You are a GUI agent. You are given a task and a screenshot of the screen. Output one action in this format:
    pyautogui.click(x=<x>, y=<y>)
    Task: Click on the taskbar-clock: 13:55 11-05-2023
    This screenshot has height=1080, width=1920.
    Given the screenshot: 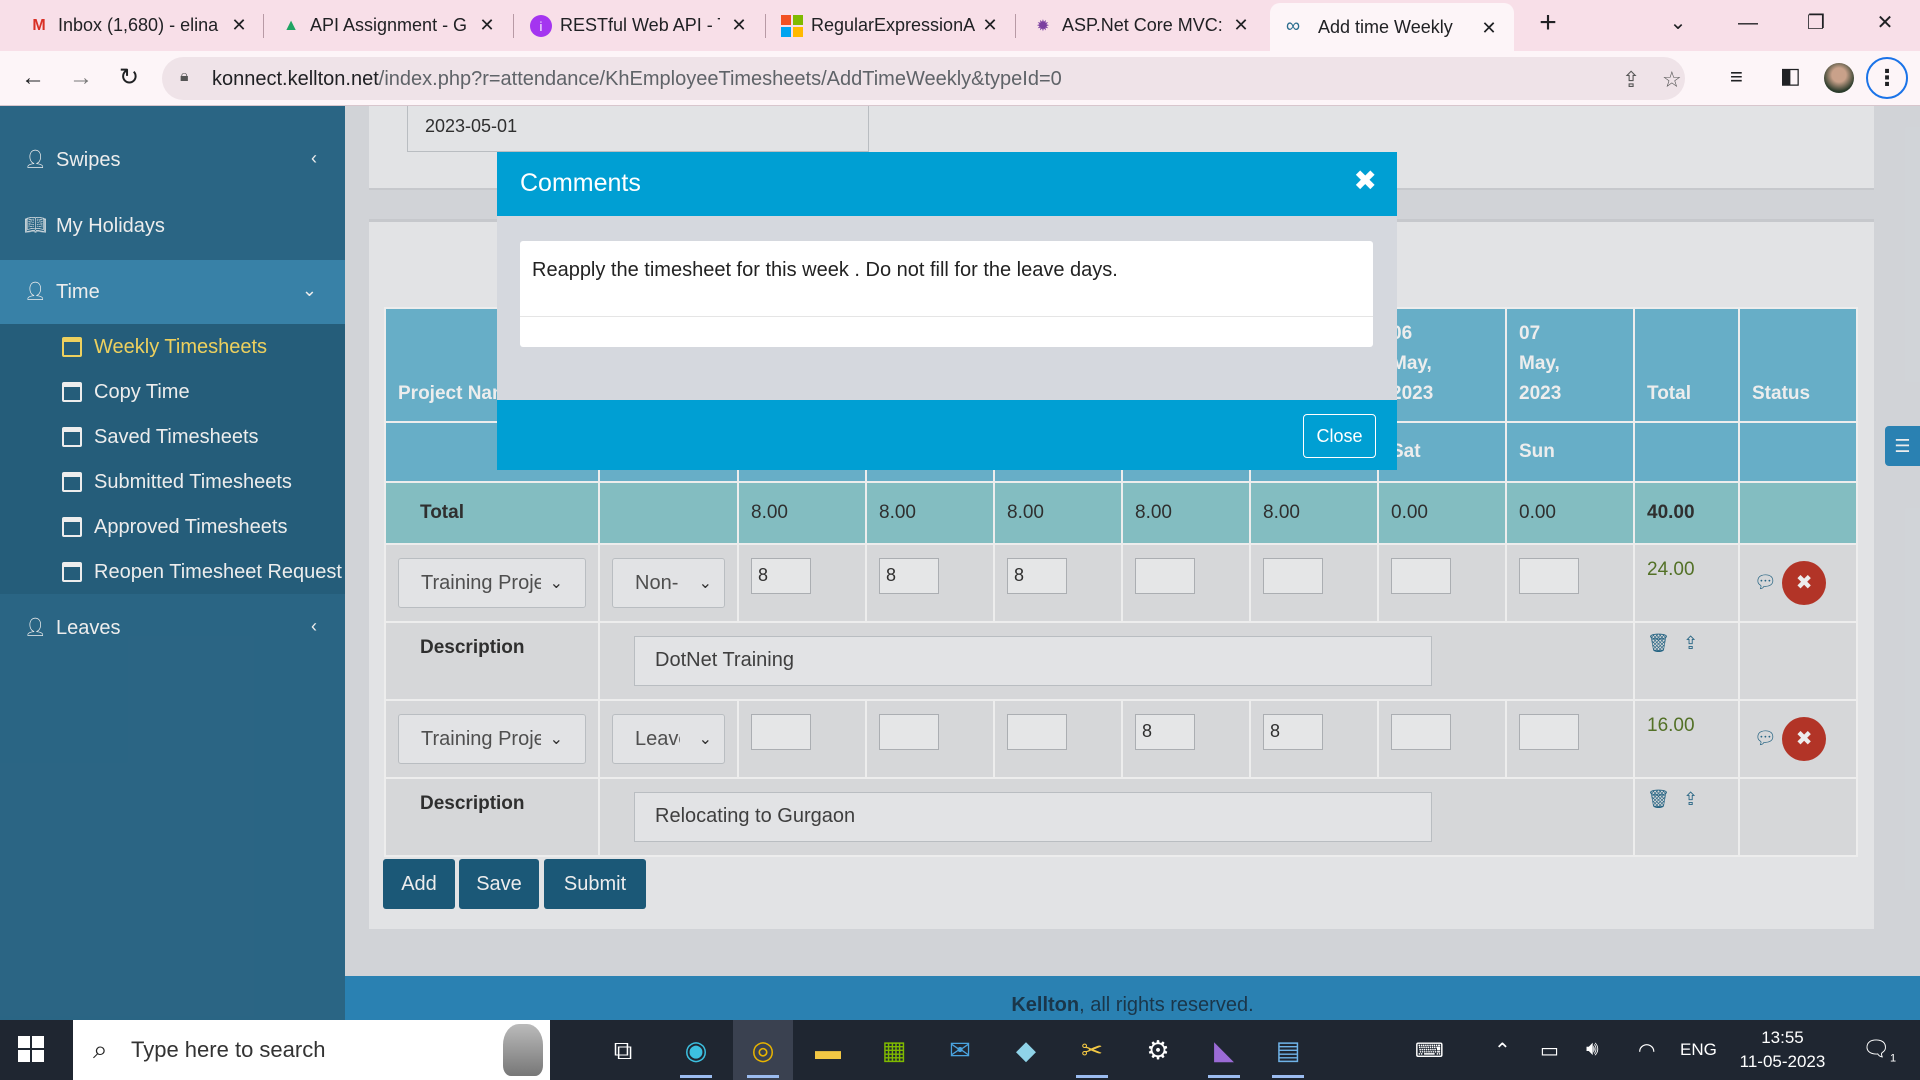 What is the action you would take?
    pyautogui.click(x=1782, y=1050)
    